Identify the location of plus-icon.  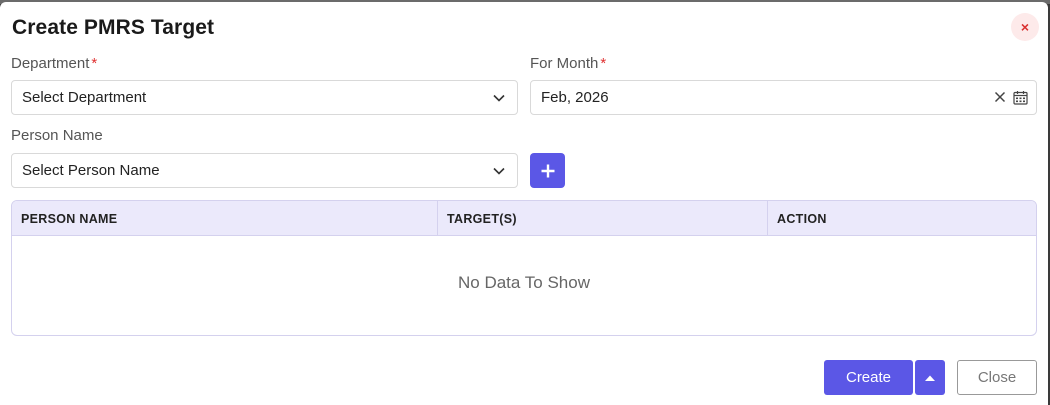
(547, 170).